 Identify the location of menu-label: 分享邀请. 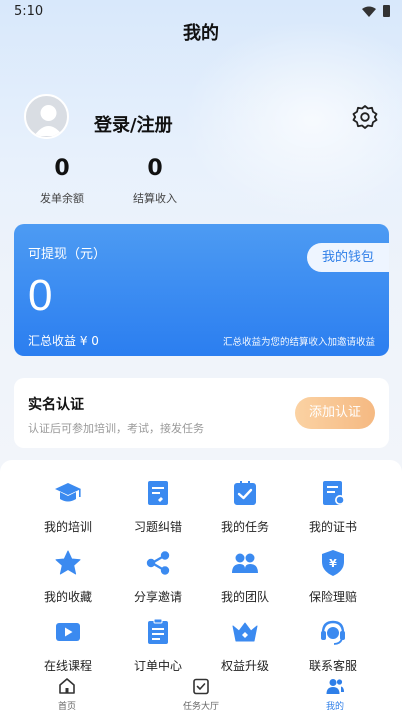
(157, 597).